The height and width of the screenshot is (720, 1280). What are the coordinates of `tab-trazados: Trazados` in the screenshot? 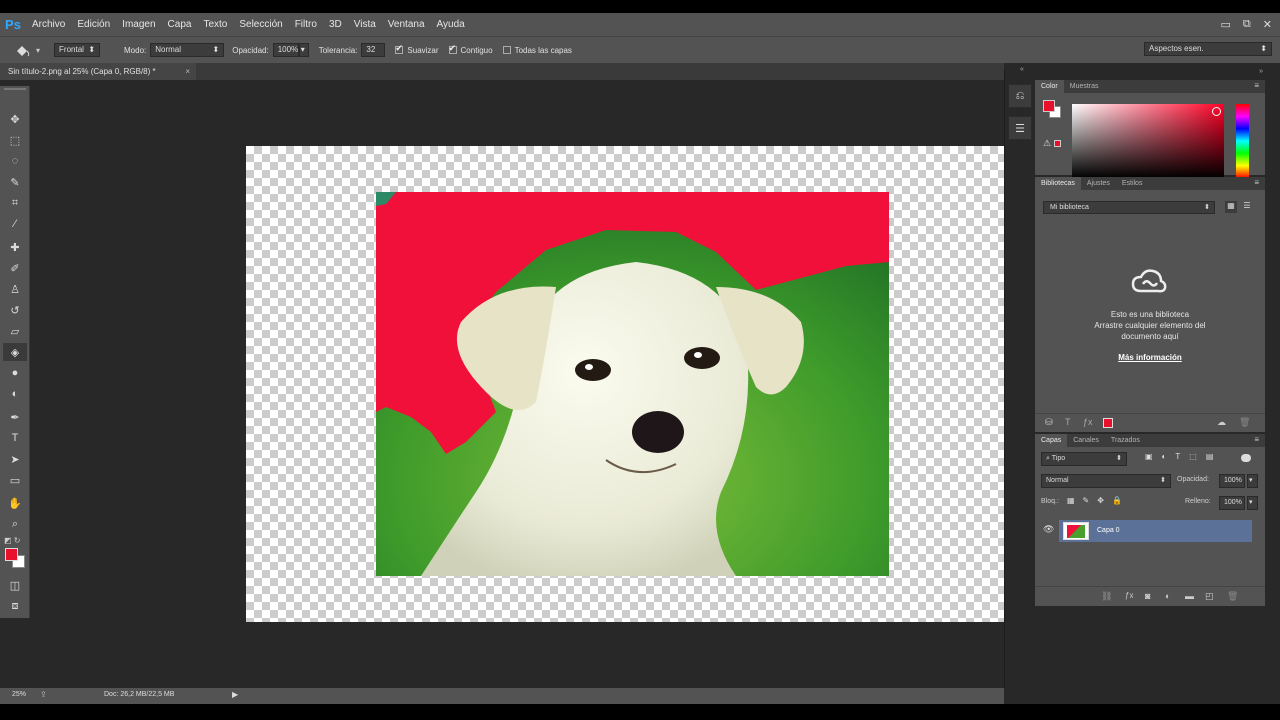 It's located at (1125, 440).